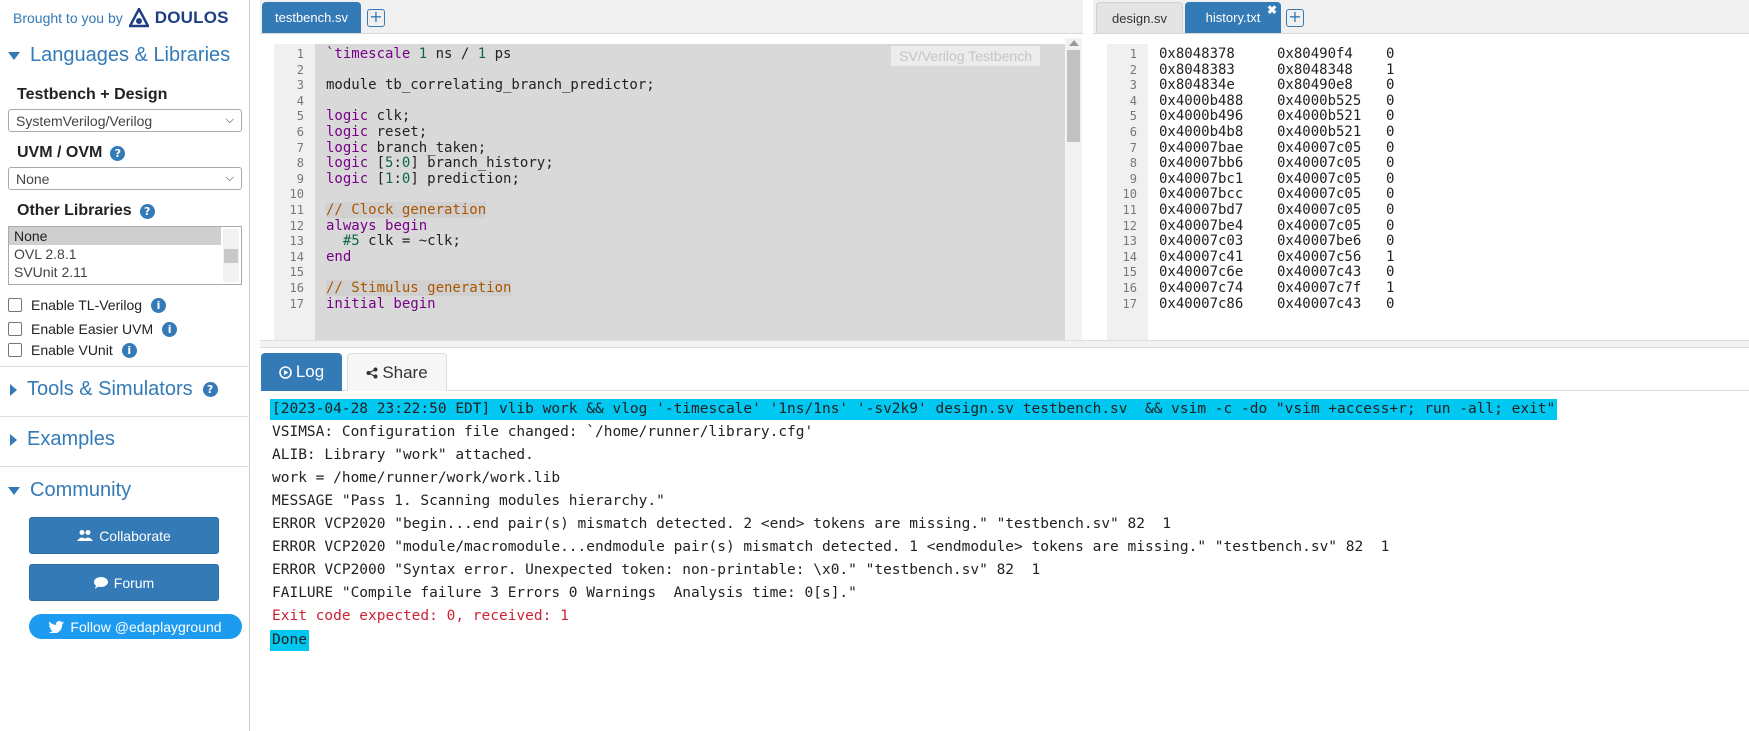 The image size is (1749, 731). What do you see at coordinates (85, 535) in the screenshot?
I see `users-icon` at bounding box center [85, 535].